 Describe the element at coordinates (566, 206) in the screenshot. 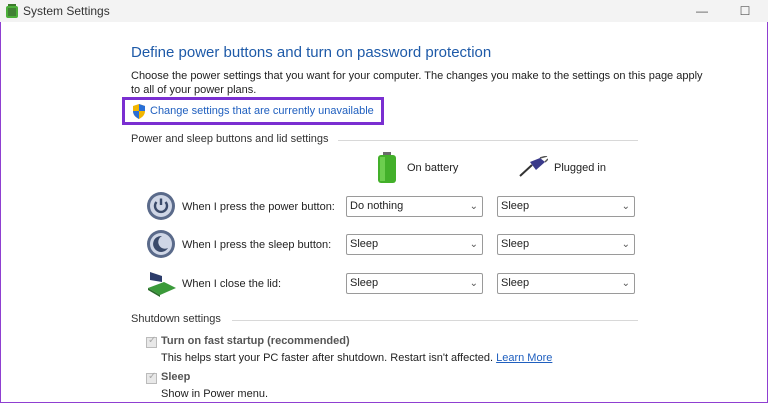

I see `power-button-plugged-select: Sleep ⌄` at that location.